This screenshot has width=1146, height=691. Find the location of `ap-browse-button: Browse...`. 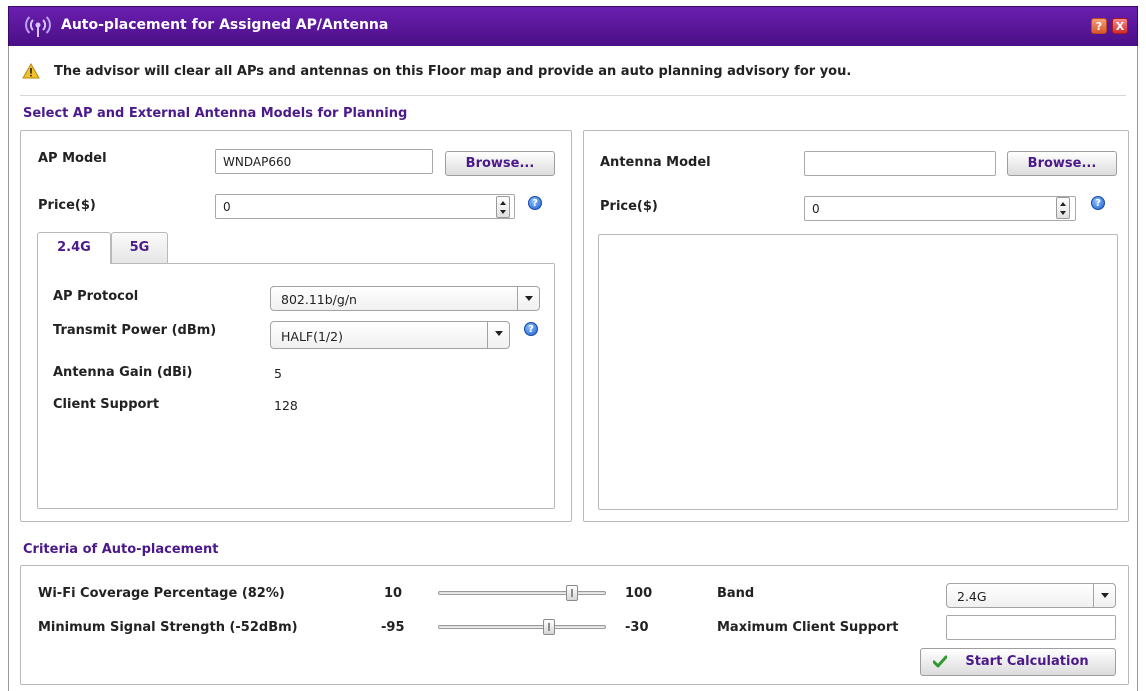

ap-browse-button: Browse... is located at coordinates (500, 163).